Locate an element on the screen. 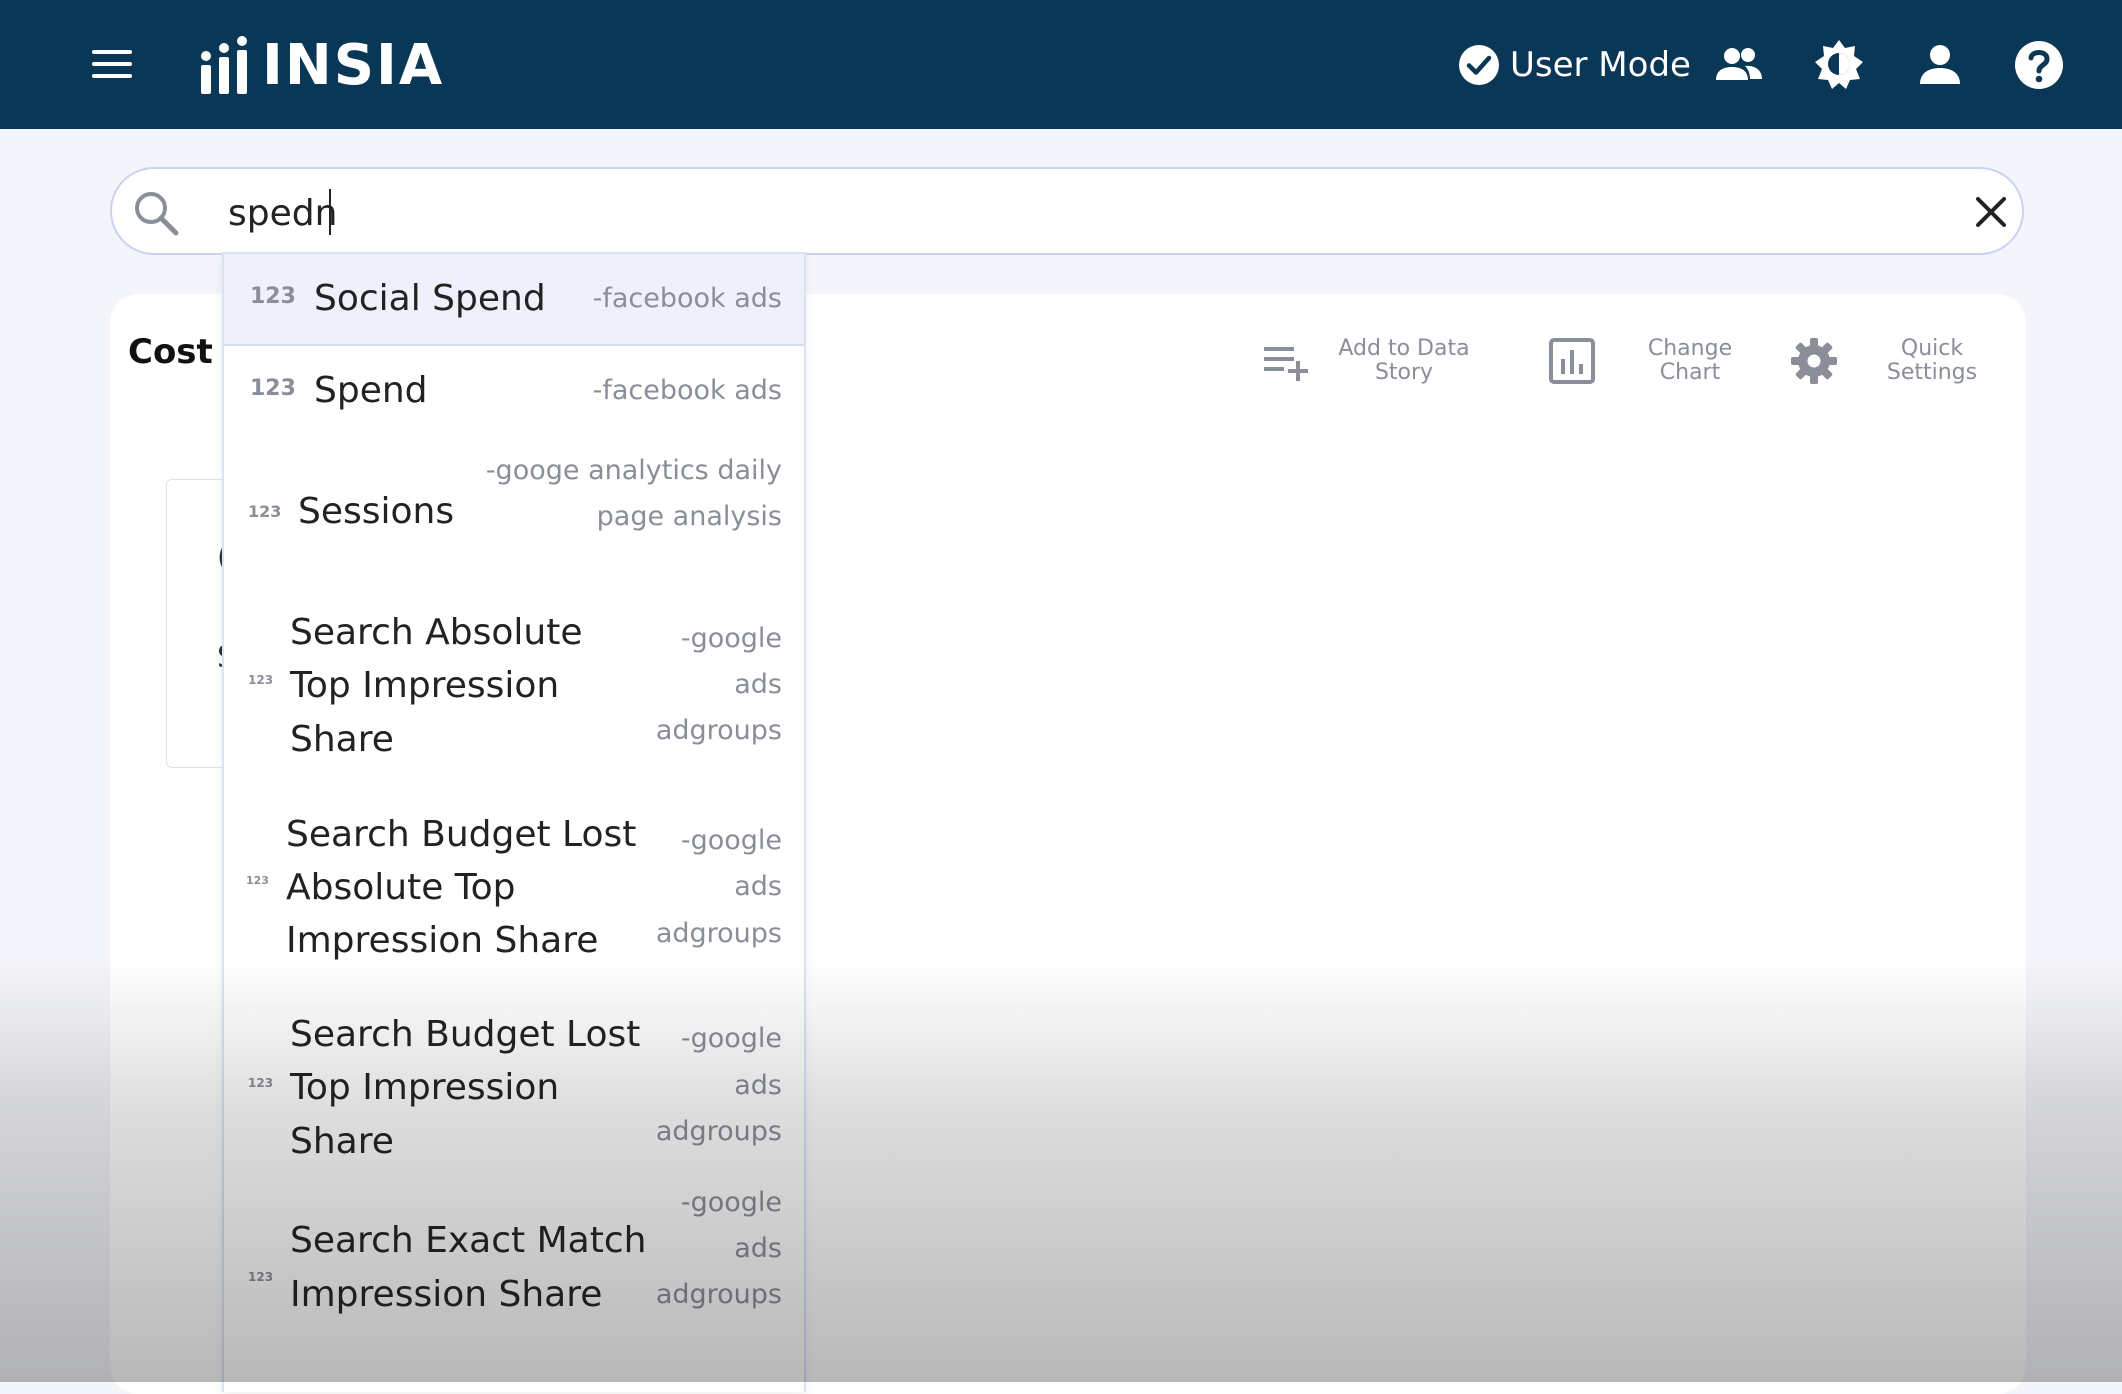 Image resolution: width=2122 pixels, height=1394 pixels. app-name: INSIA is located at coordinates (353, 65).